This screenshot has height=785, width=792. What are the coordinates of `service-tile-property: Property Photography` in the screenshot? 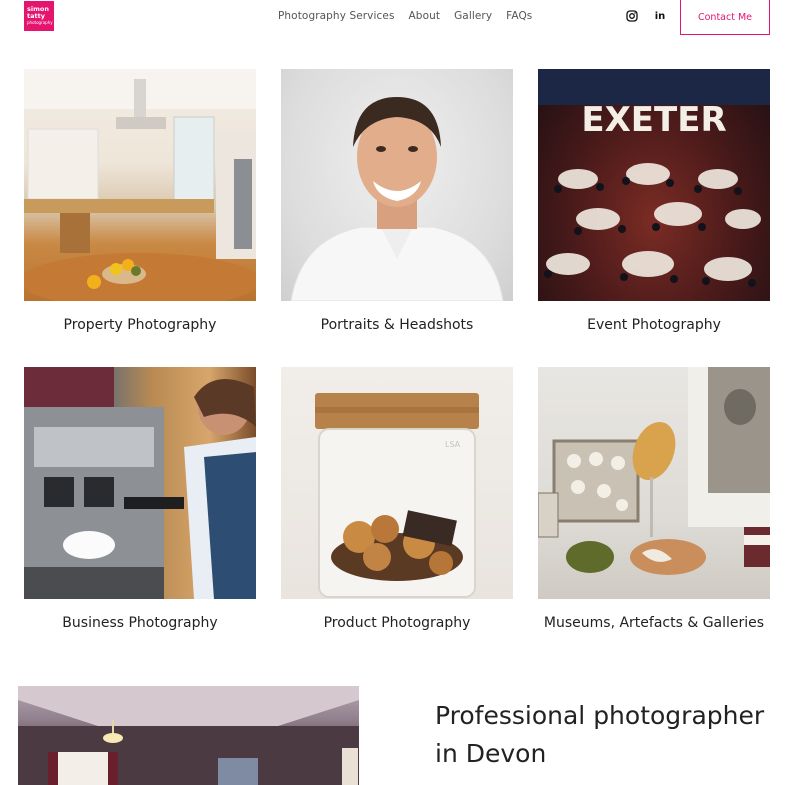 It's located at (140, 201).